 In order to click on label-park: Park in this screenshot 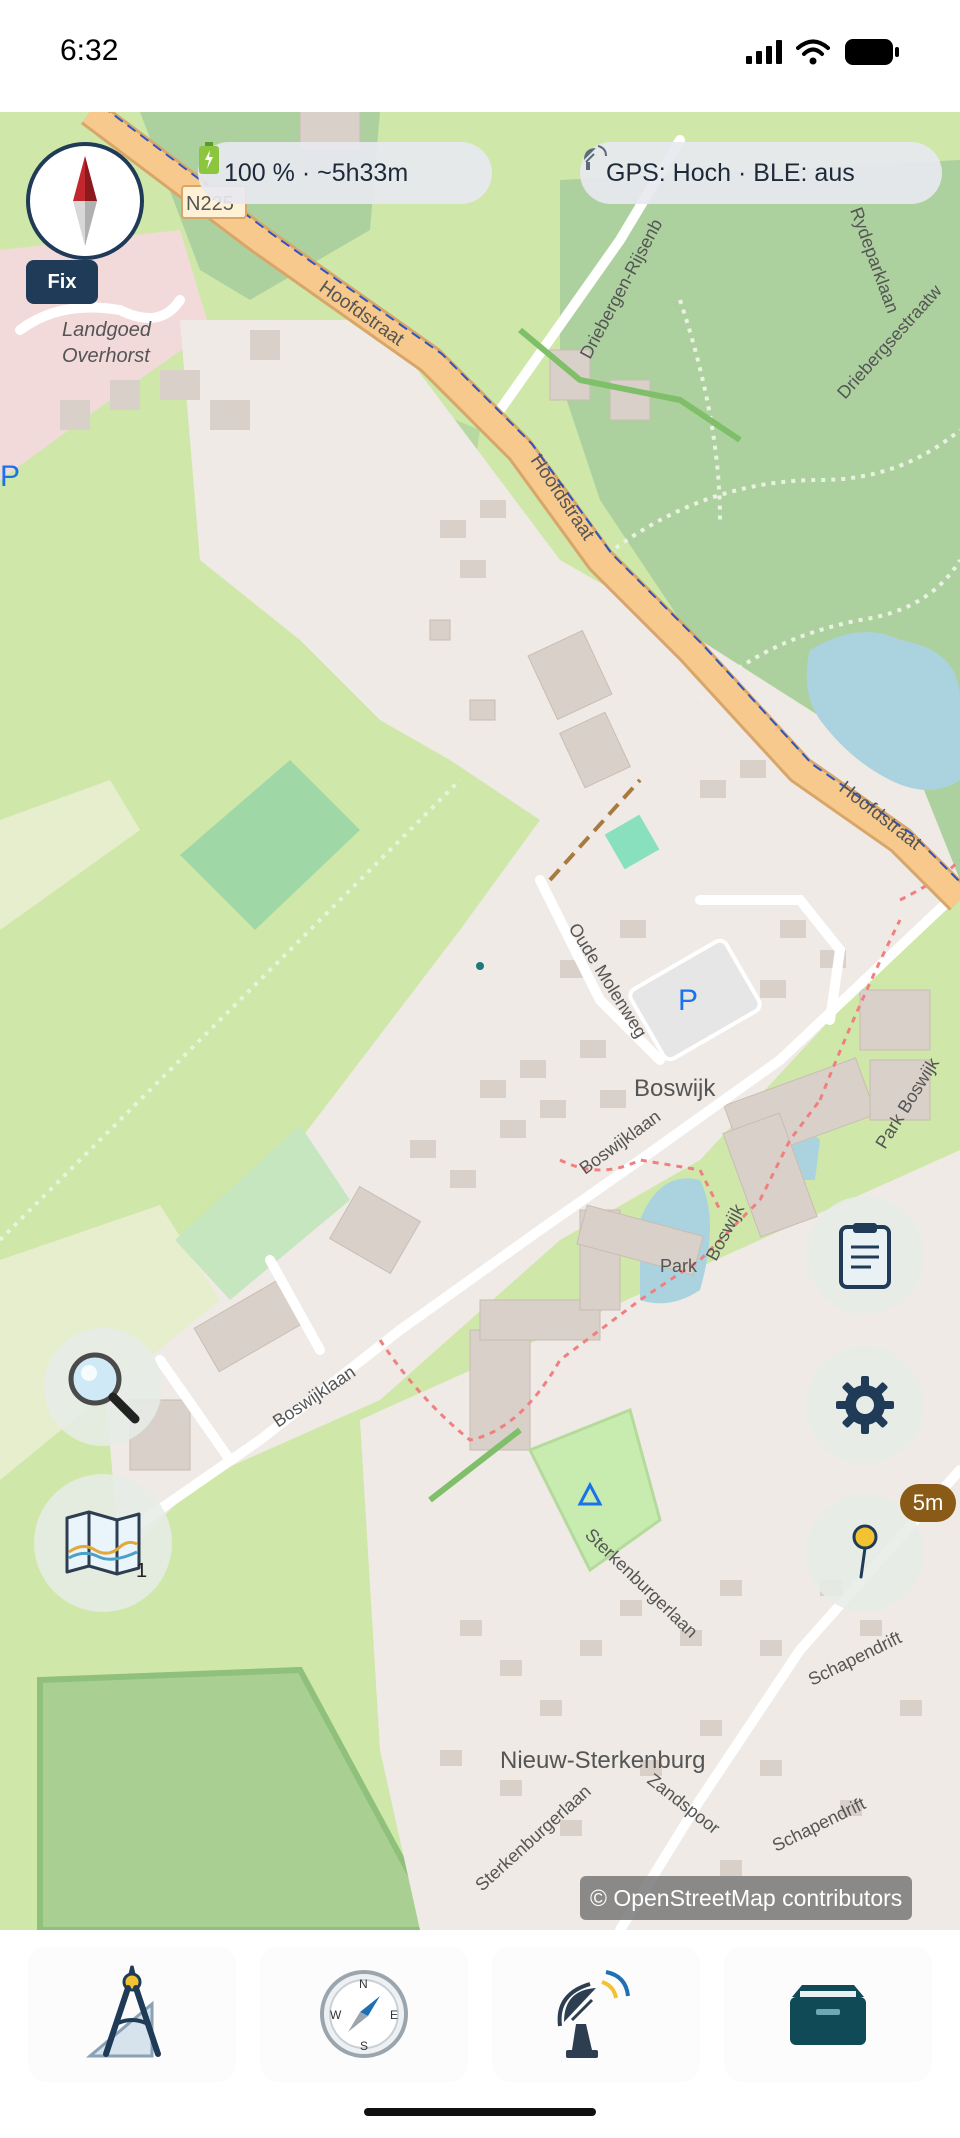, I will do `click(679, 1266)`.